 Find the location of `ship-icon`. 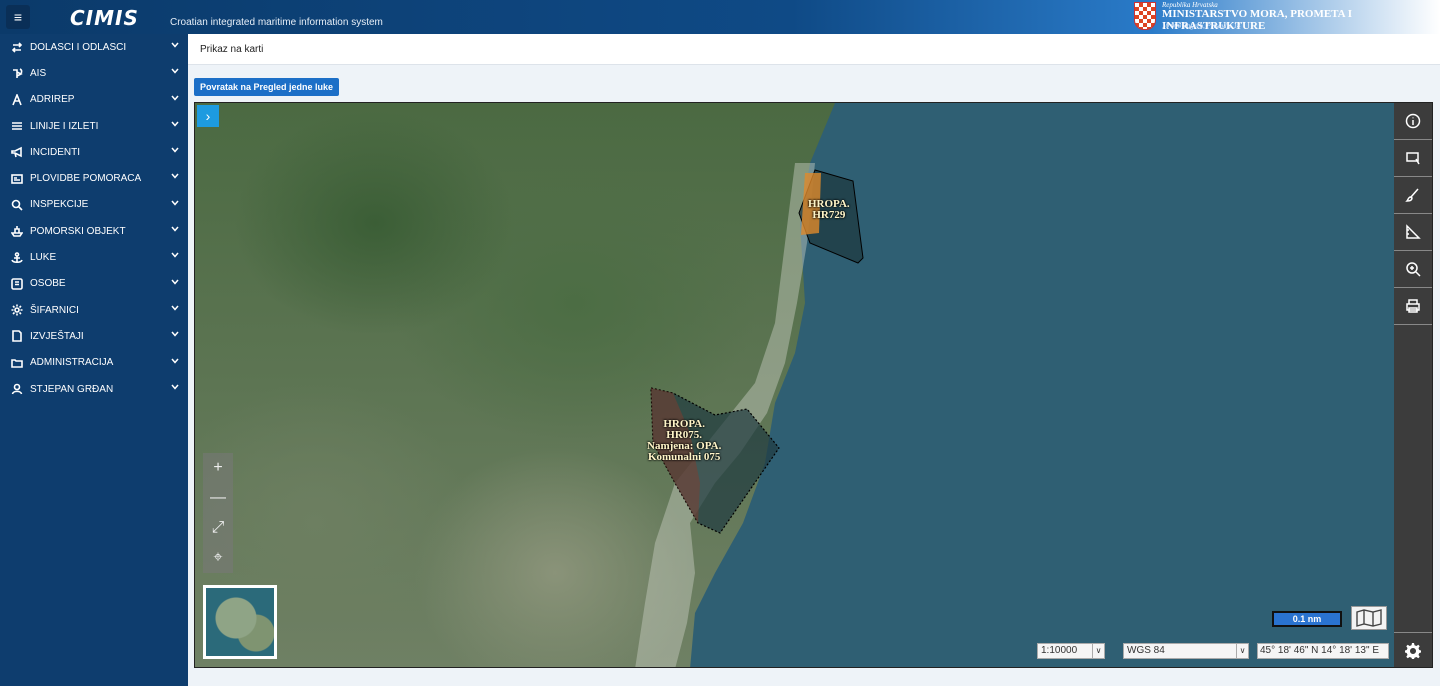

ship-icon is located at coordinates (17, 231).